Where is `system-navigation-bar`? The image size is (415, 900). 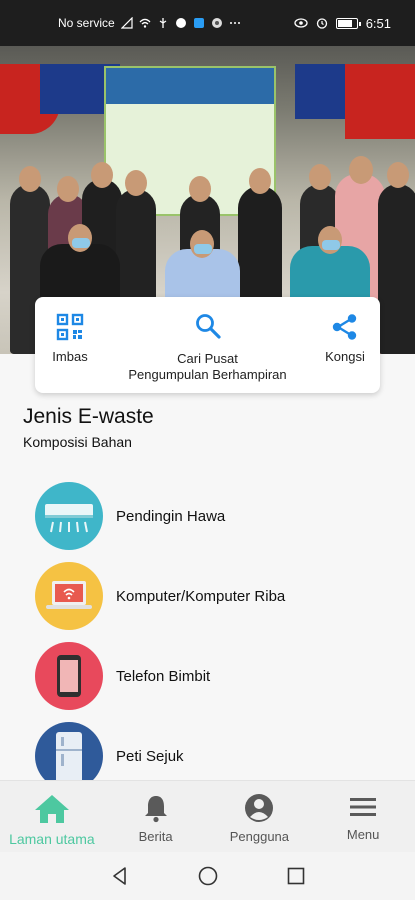
system-navigation-bar is located at coordinates (207, 876).